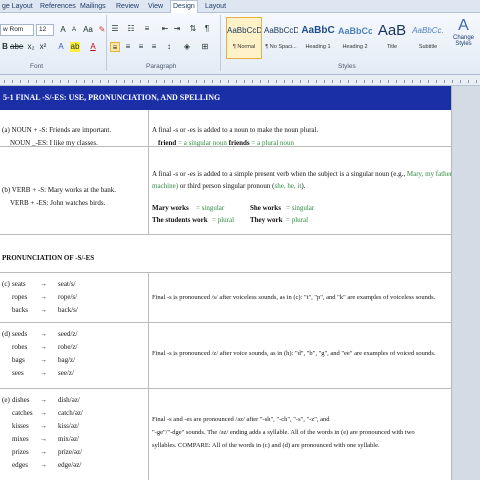 This screenshot has height=480, width=480. What do you see at coordinates (154, 47) in the screenshot?
I see `justify-icon: ≡` at bounding box center [154, 47].